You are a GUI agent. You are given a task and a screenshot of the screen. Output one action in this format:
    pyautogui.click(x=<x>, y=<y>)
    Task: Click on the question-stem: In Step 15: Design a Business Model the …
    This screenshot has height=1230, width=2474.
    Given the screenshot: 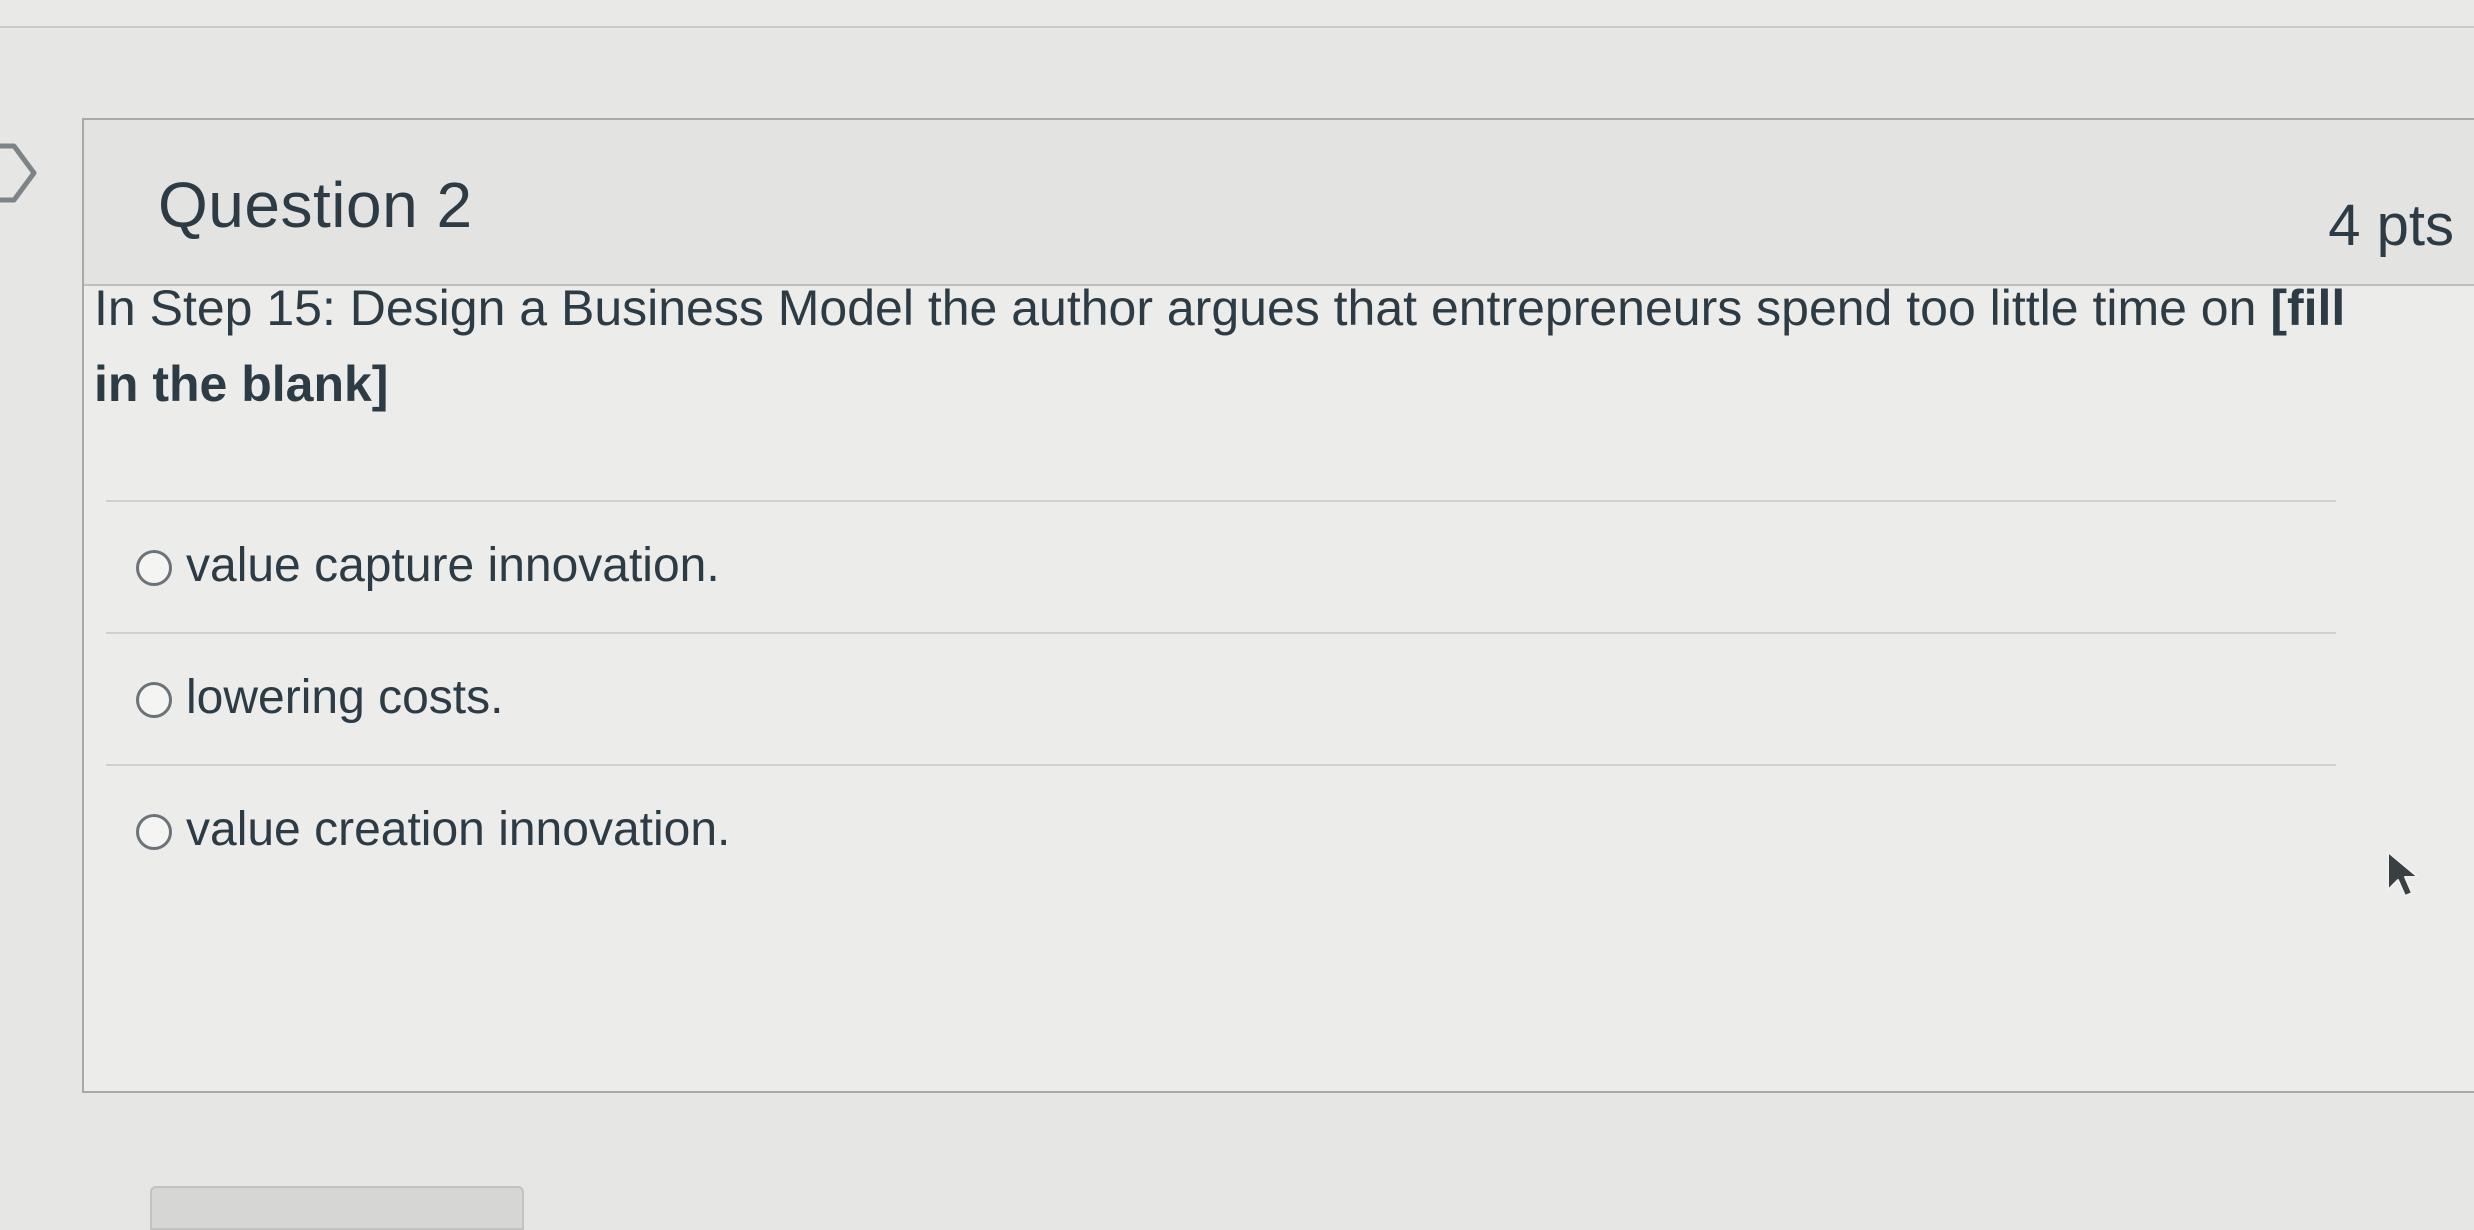 What is the action you would take?
    pyautogui.click(x=1182, y=308)
    